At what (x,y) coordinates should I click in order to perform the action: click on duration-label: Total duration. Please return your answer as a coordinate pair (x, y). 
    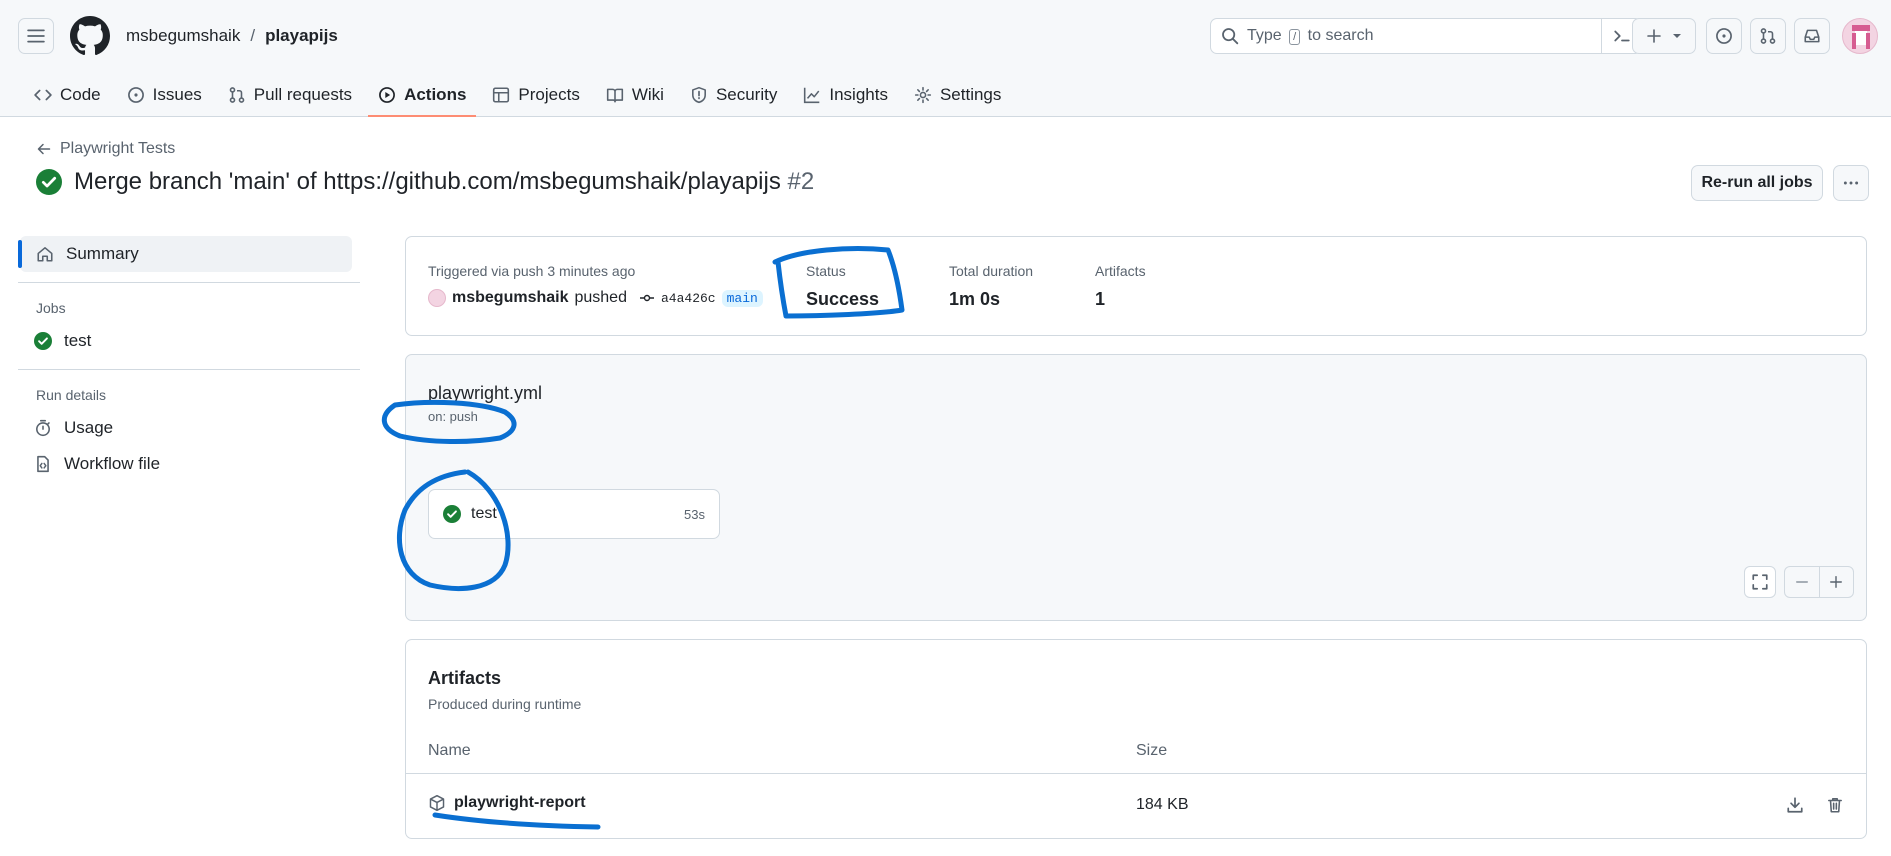
    Looking at the image, I should click on (991, 271).